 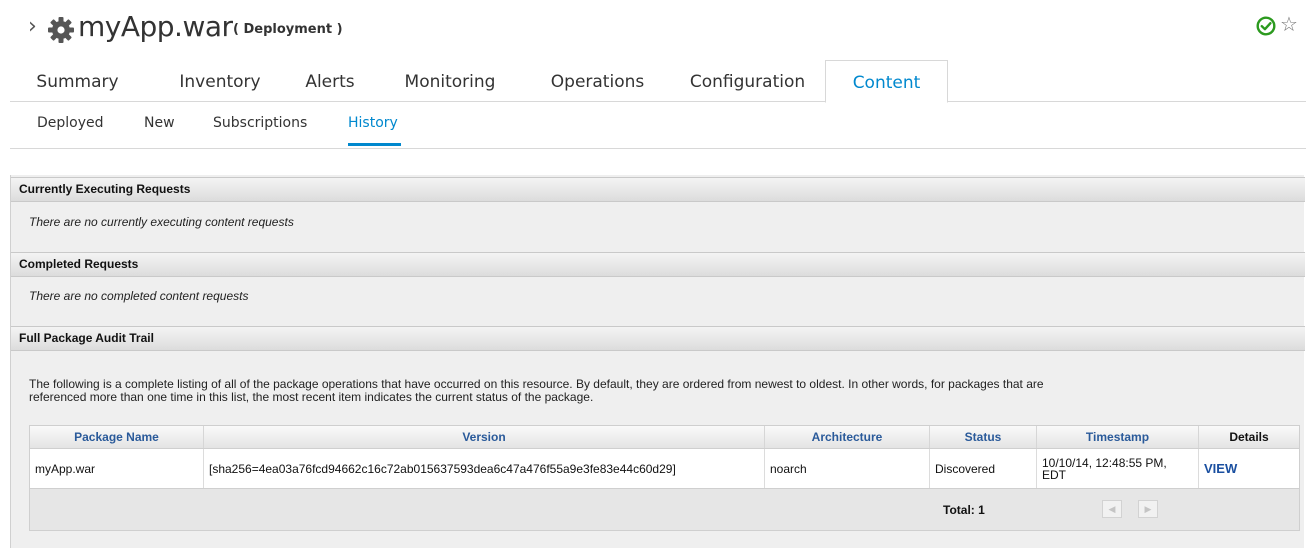 I want to click on completed-requests-header: Completed Requests, so click(x=658, y=264).